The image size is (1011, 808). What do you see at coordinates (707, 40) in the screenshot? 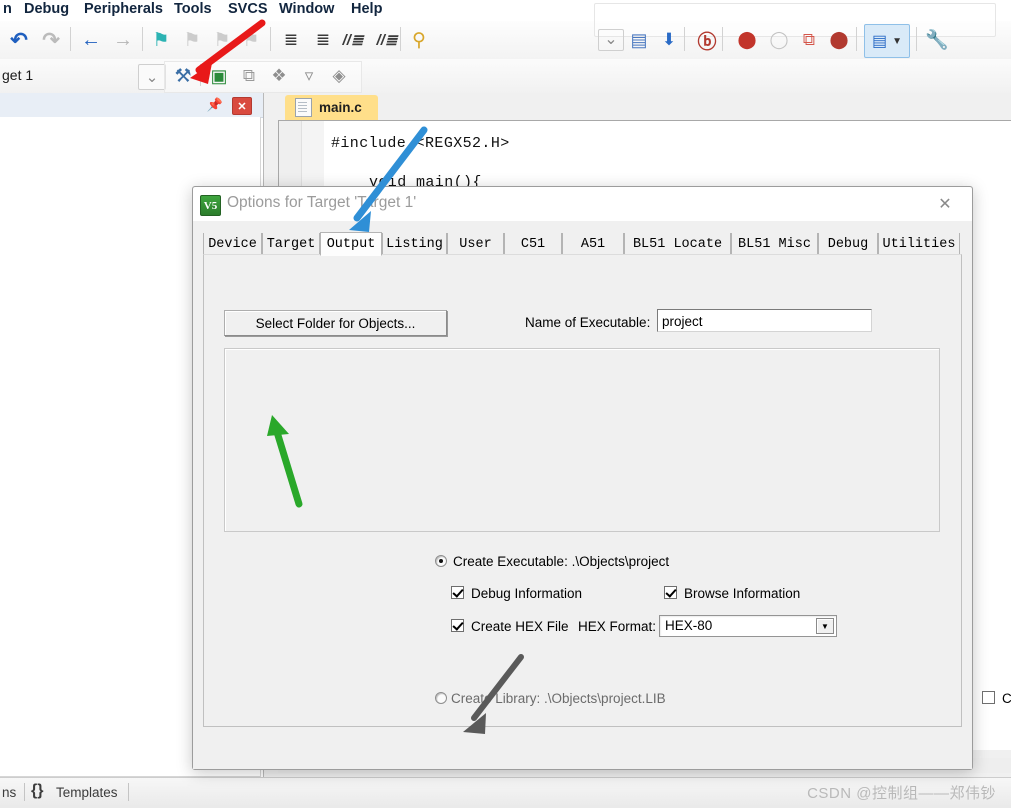
I see `start-debug-icon: ⓑ` at bounding box center [707, 40].